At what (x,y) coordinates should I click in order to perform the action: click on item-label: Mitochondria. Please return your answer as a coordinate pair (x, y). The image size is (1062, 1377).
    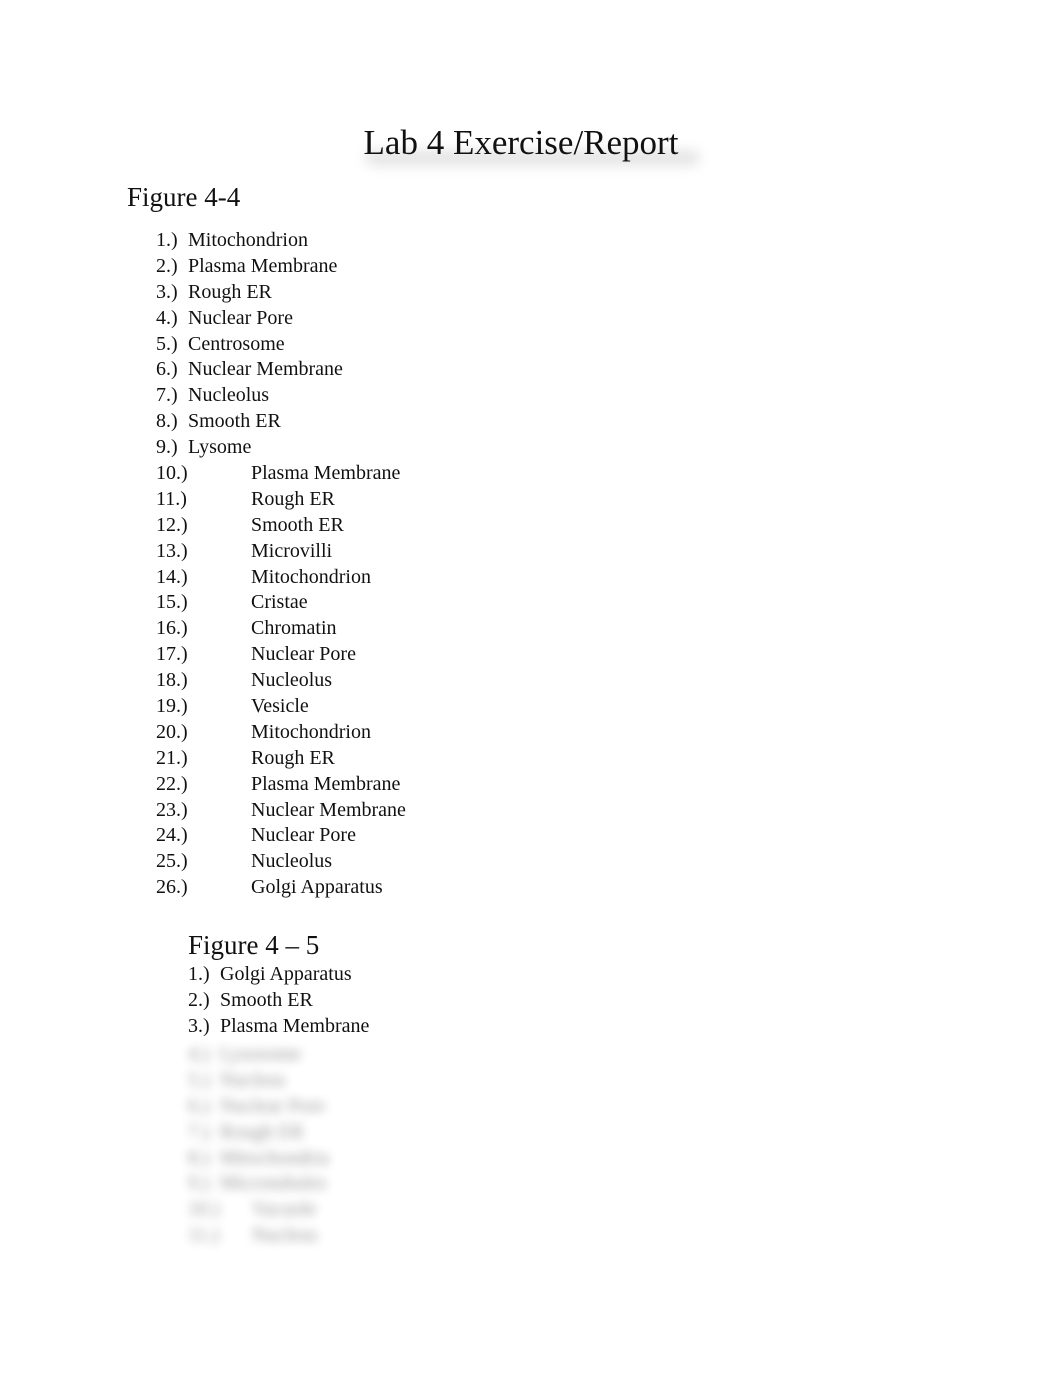
    Looking at the image, I should click on (274, 1157).